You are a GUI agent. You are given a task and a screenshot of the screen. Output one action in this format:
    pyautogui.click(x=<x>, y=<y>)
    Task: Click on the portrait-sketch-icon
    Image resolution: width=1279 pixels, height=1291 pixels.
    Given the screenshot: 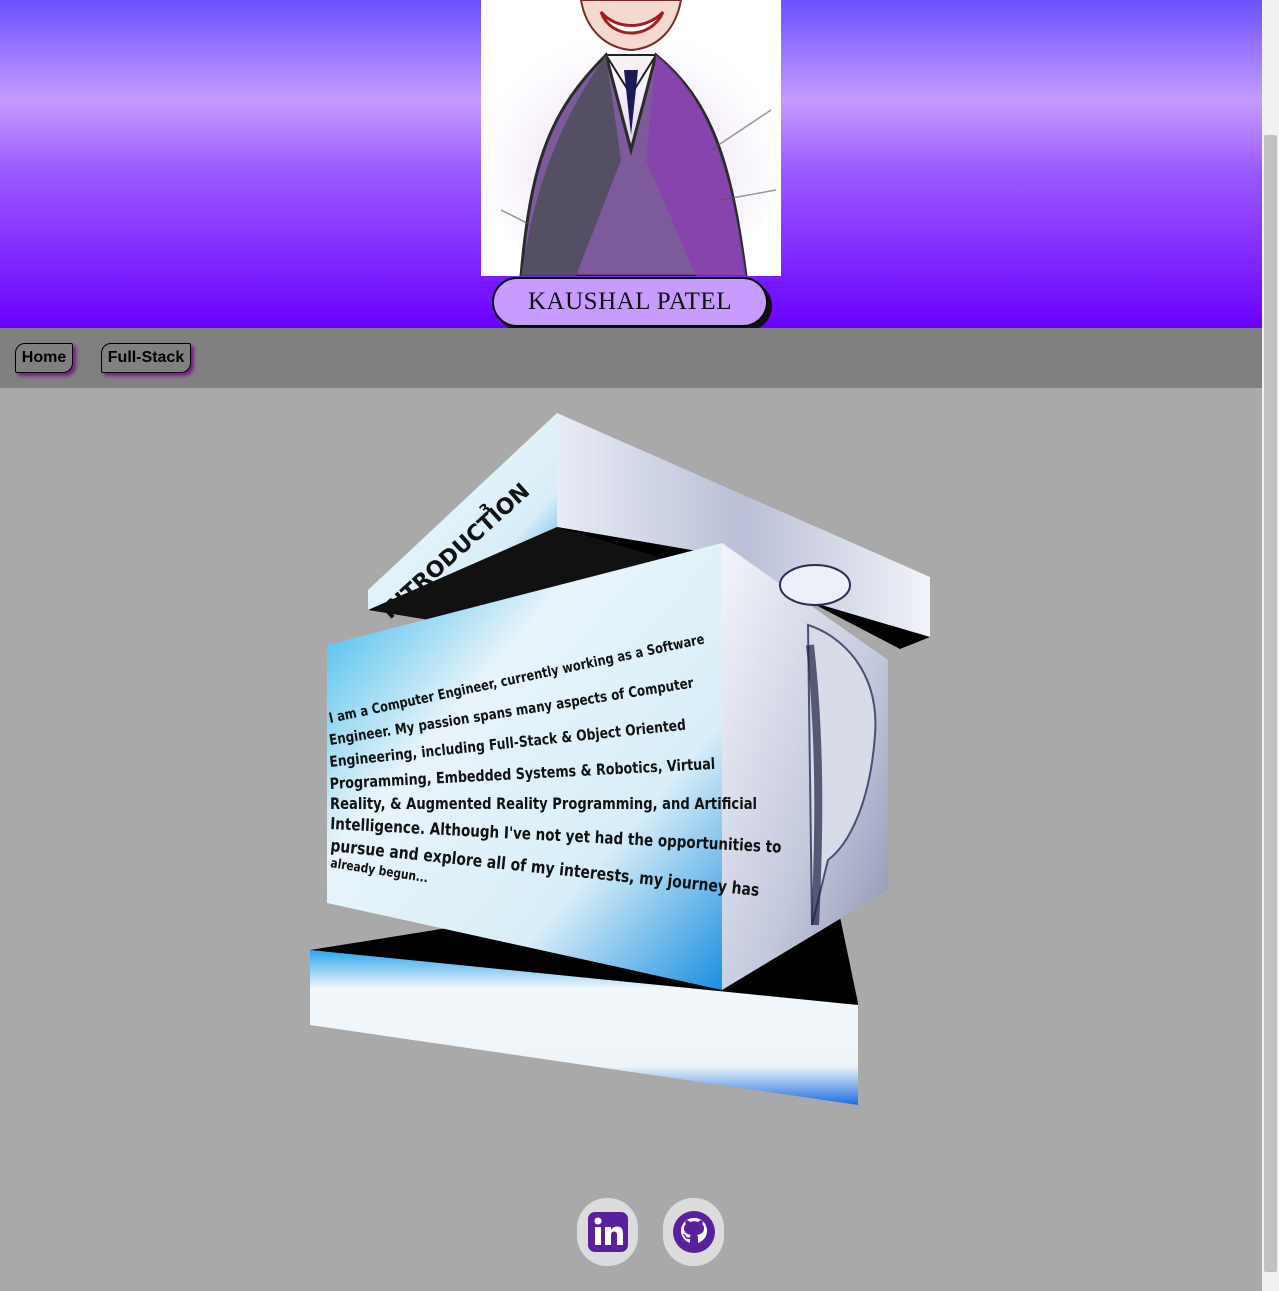 What is the action you would take?
    pyautogui.click(x=631, y=138)
    